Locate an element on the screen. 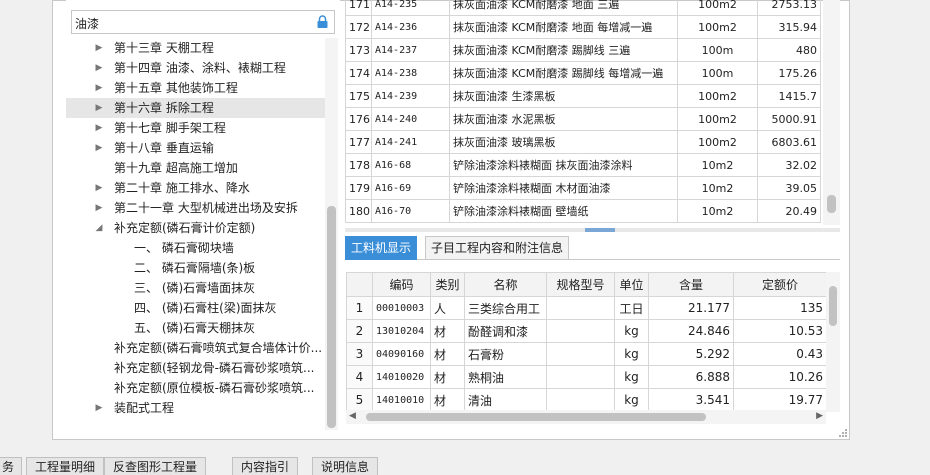 Image resolution: width=930 pixels, height=475 pixels. bottom-tab-content-guide: 内容指引 is located at coordinates (265, 466).